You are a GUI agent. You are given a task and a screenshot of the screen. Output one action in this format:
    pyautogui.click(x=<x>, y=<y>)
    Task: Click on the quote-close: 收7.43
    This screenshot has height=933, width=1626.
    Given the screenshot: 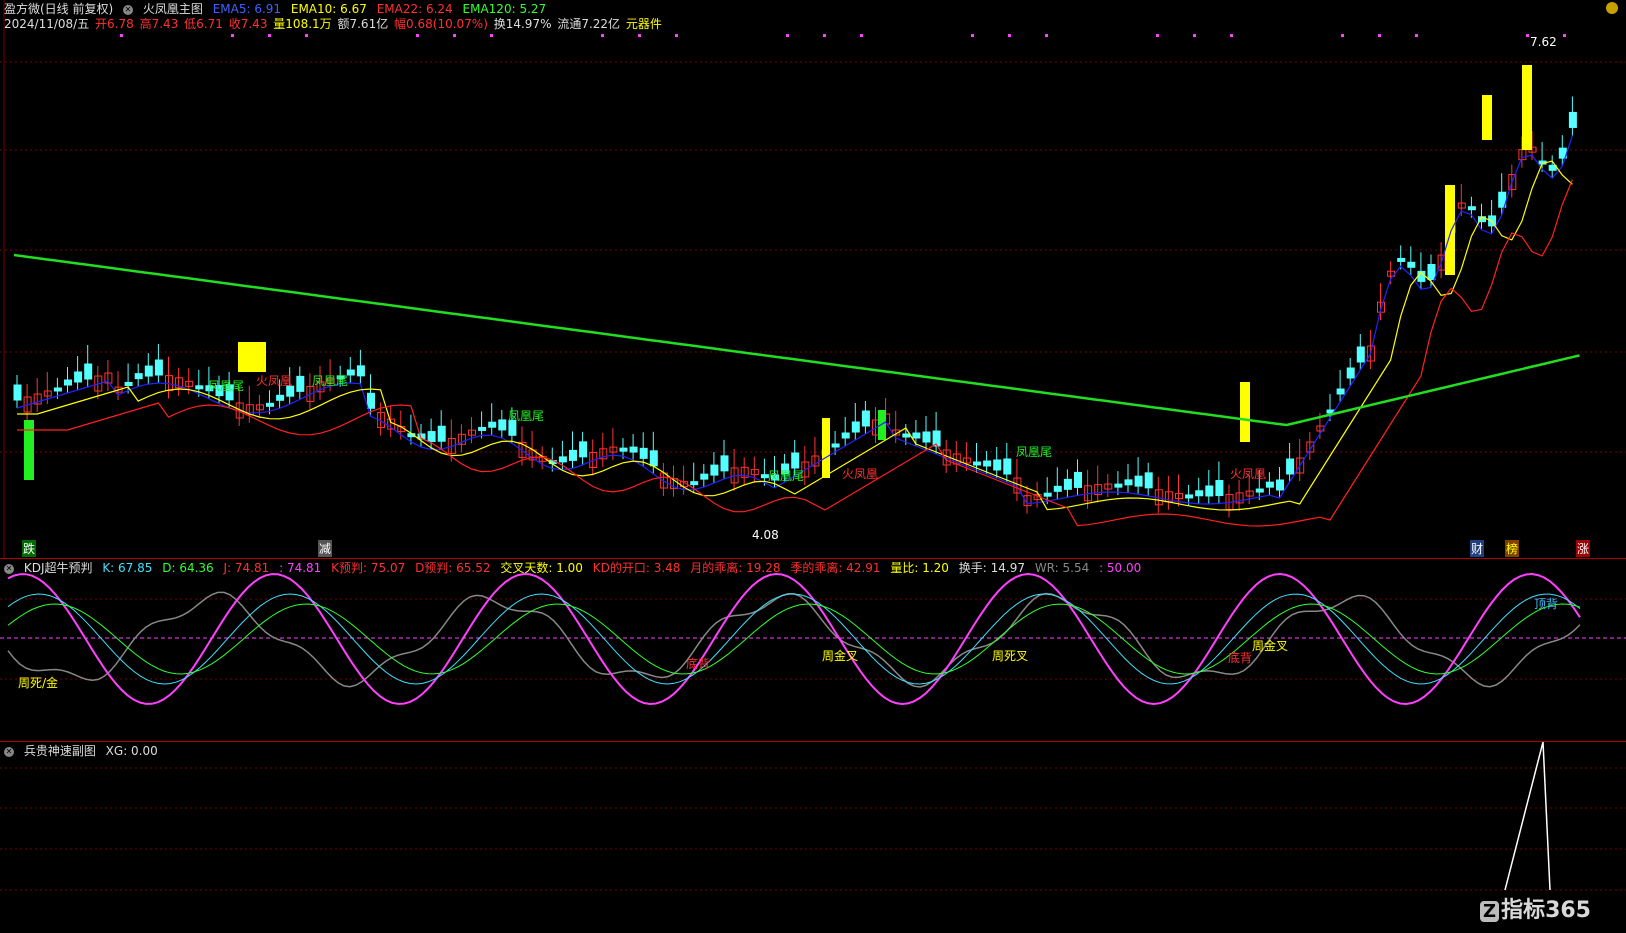 What is the action you would take?
    pyautogui.click(x=248, y=24)
    